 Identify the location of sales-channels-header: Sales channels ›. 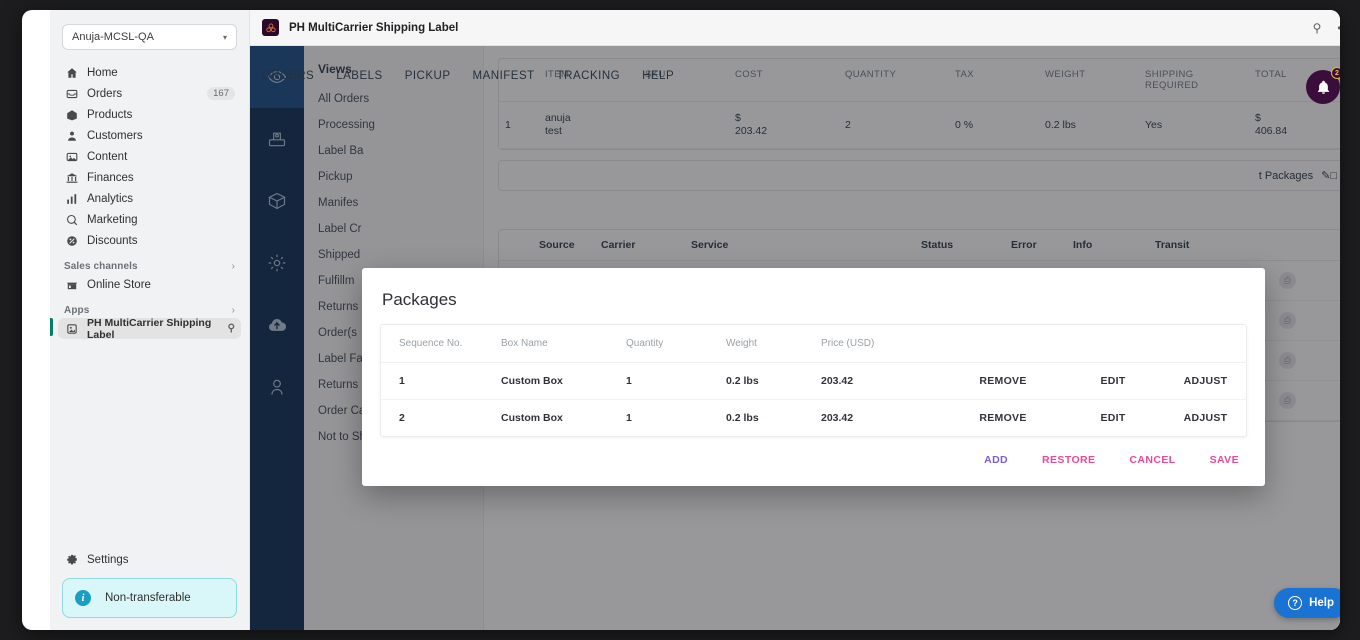
(149, 266).